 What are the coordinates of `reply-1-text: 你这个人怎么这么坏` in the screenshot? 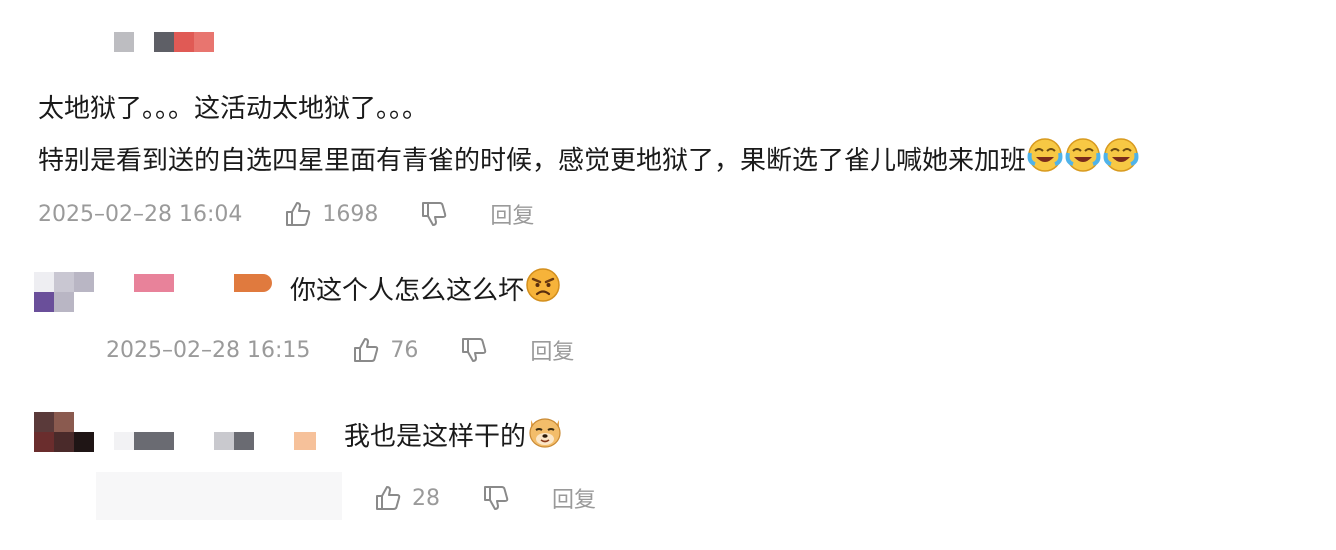 It's located at (407, 291).